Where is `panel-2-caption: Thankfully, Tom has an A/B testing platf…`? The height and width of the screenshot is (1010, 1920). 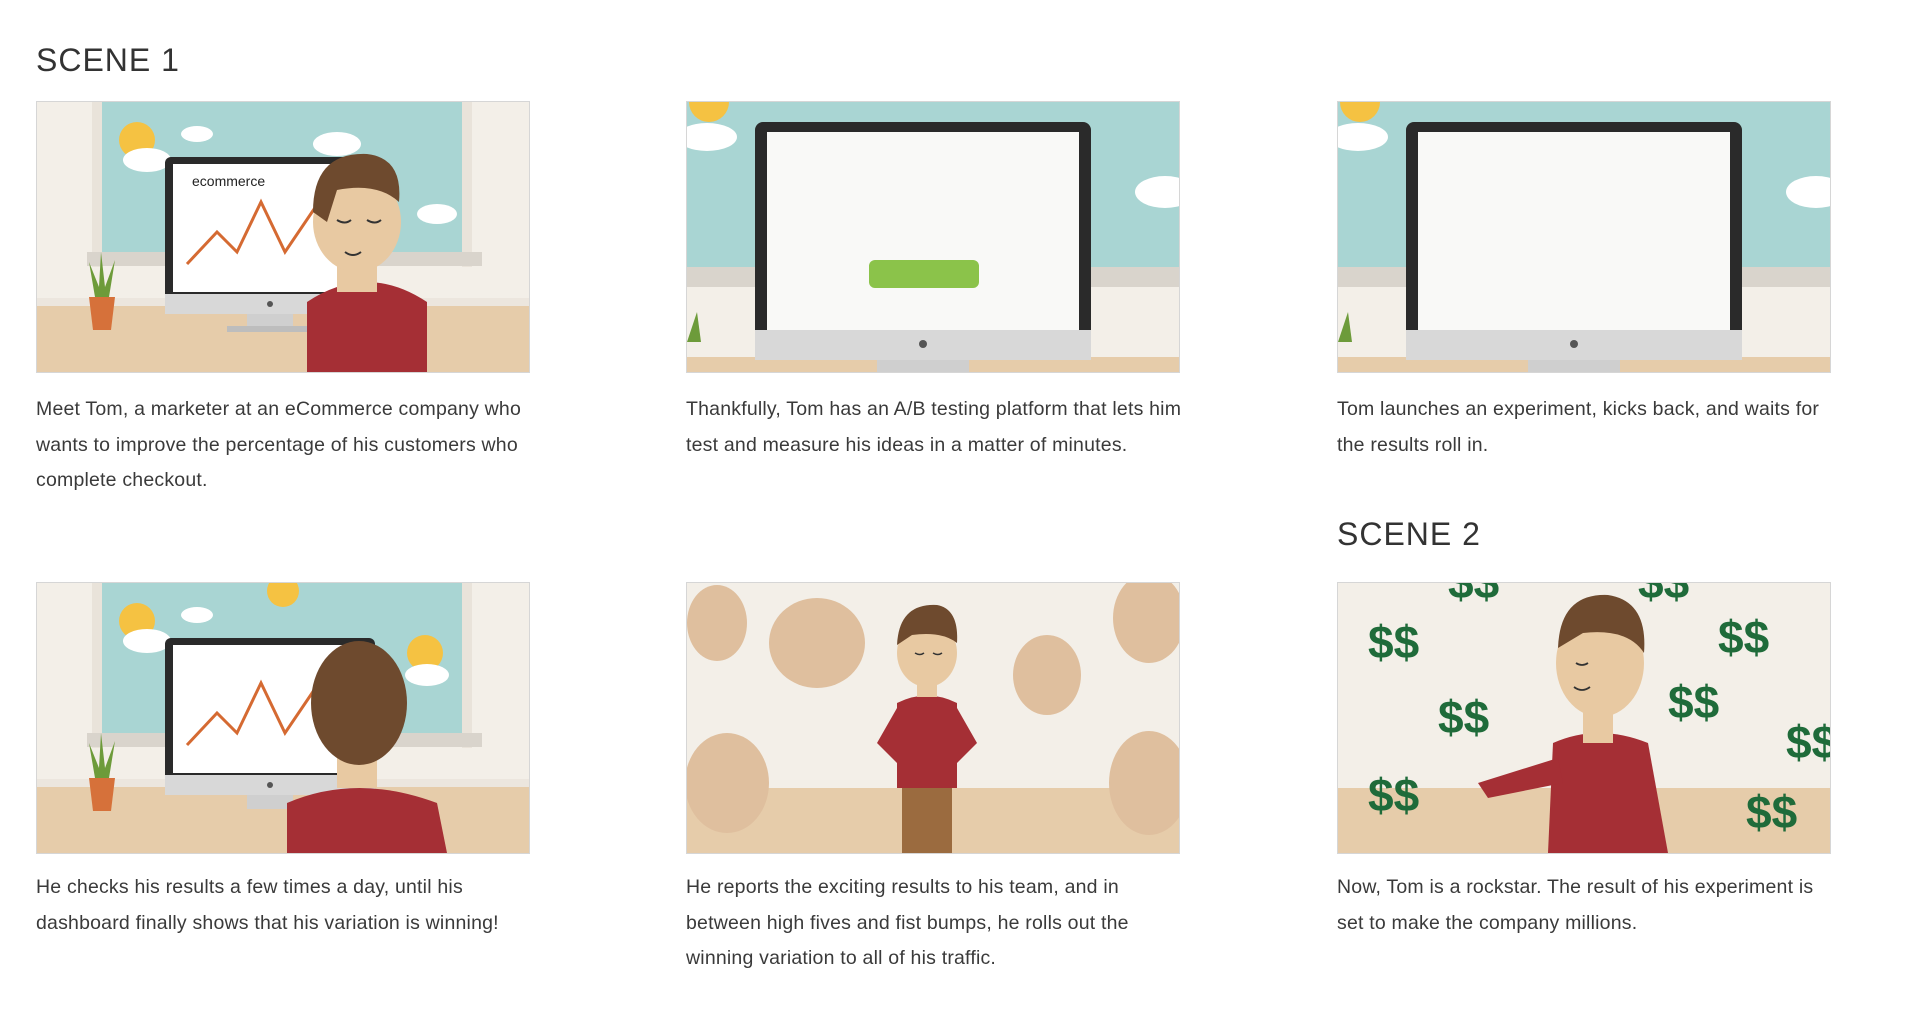 panel-2-caption: Thankfully, Tom has an A/B testing platf… is located at coordinates (934, 427).